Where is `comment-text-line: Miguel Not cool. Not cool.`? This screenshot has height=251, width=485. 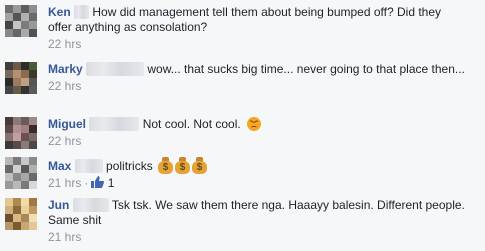 comment-text-line: Miguel Not cool. Not cool. is located at coordinates (258, 124).